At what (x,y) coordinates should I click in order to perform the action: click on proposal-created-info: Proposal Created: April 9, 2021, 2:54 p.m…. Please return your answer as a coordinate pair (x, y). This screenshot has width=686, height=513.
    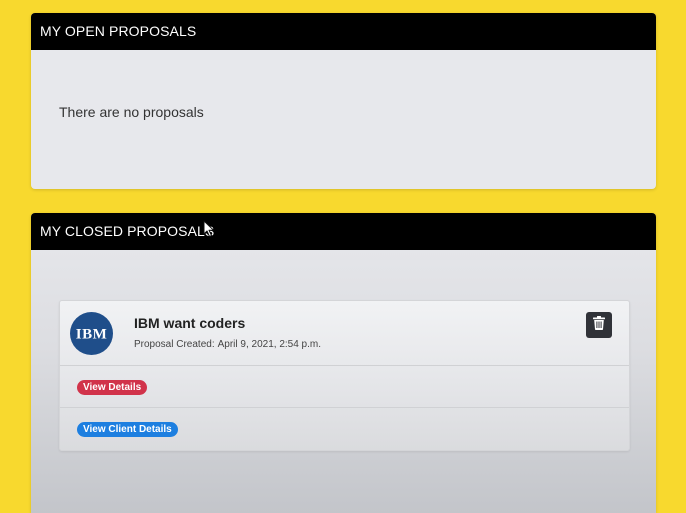
    Looking at the image, I should click on (227, 344).